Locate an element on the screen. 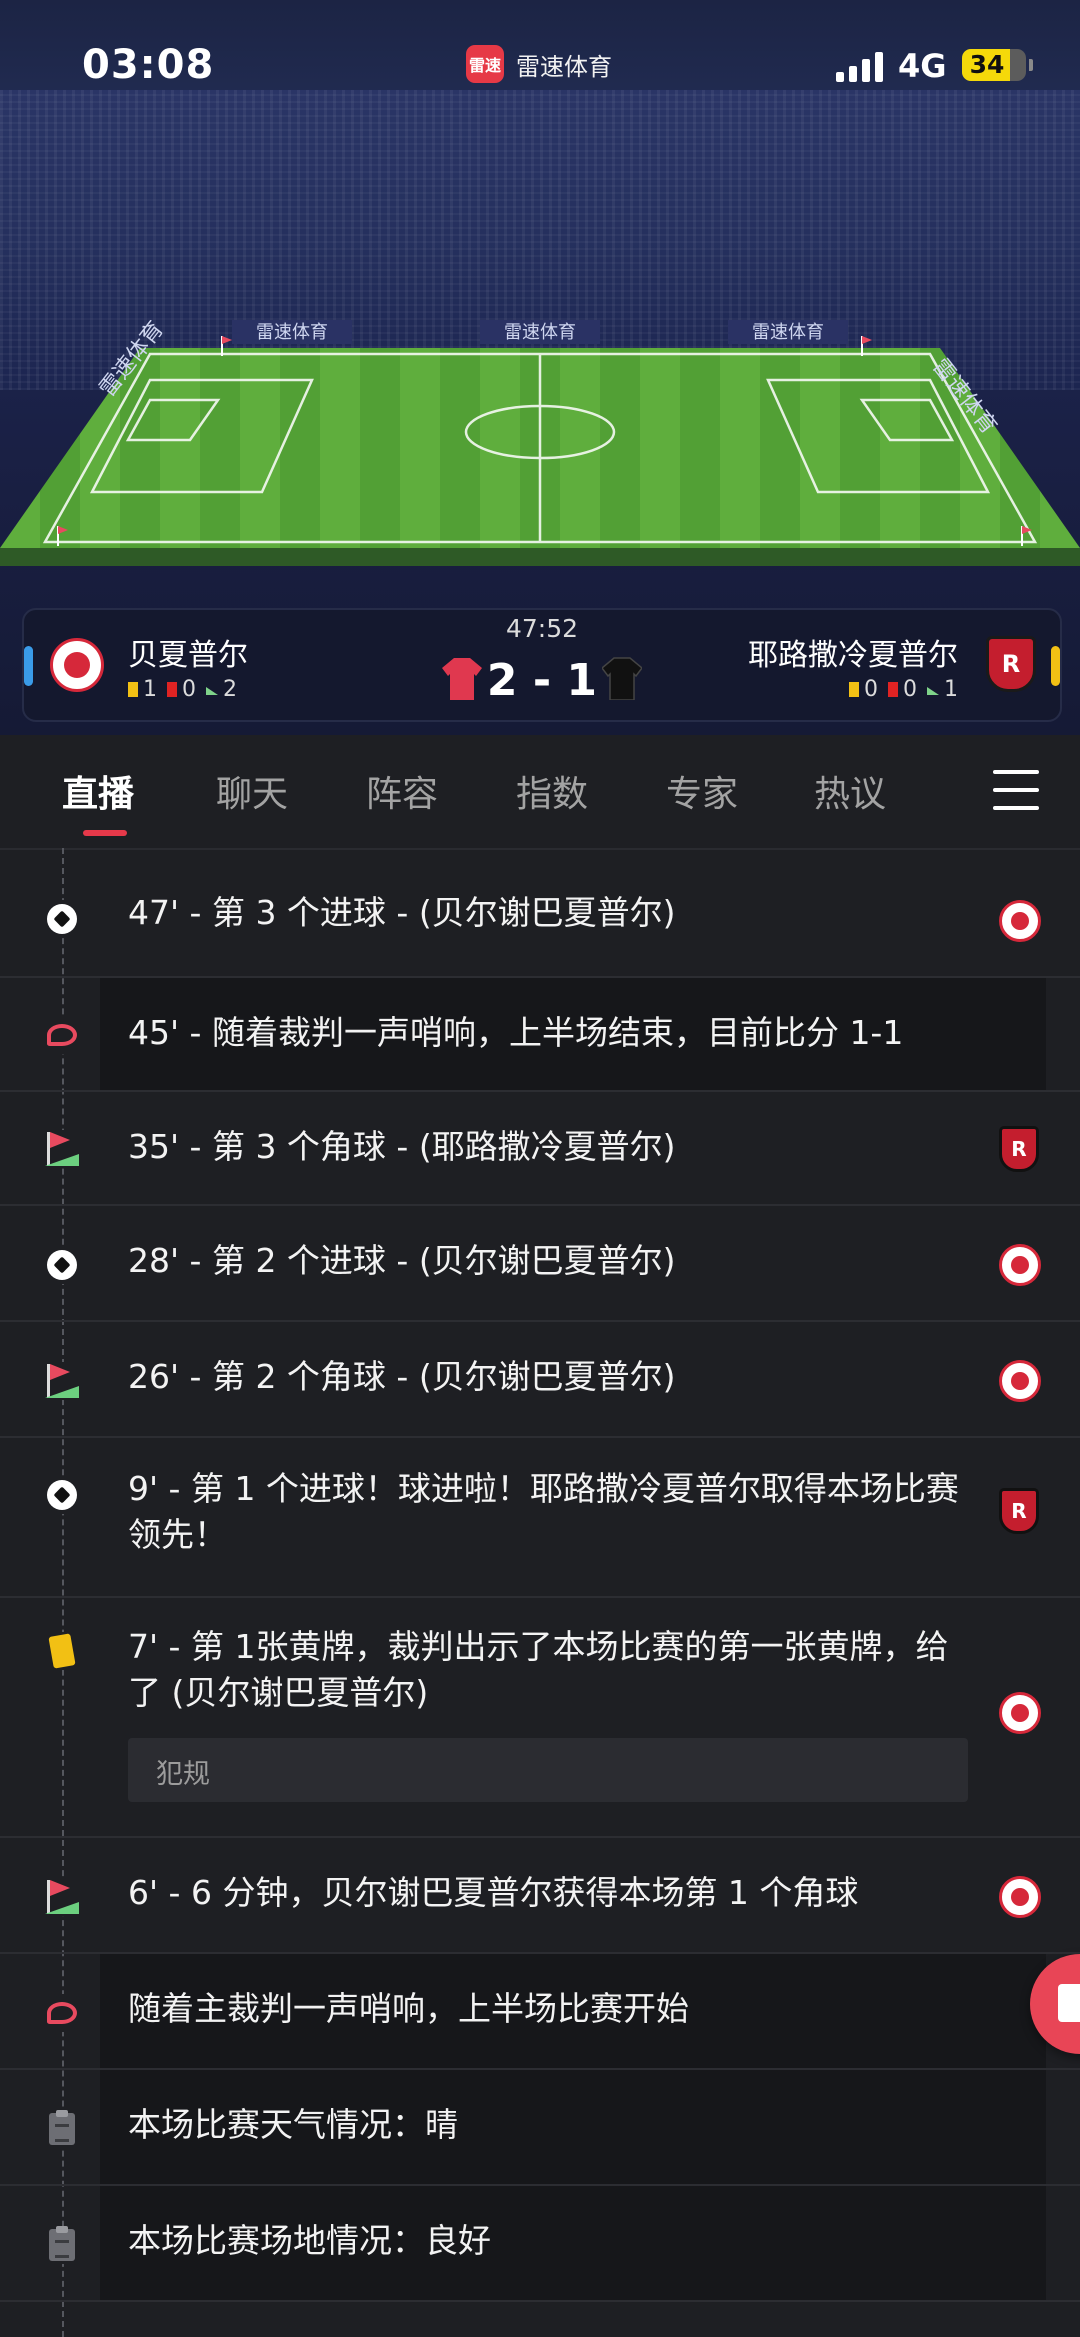  app-logo-icon: 雷速 is located at coordinates (485, 64).